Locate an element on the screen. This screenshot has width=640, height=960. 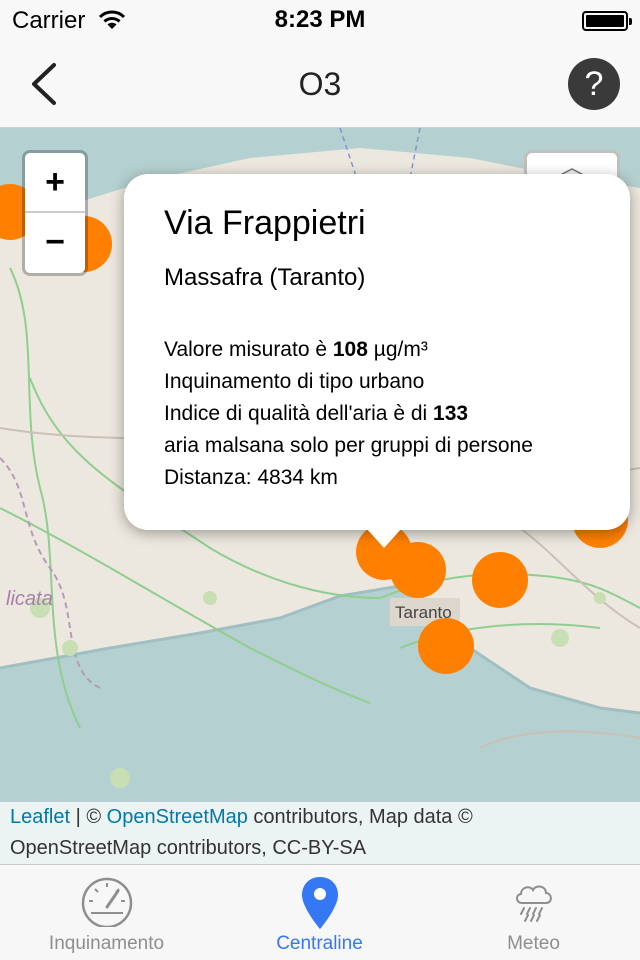
popup-subtitle: Massafra (Taranto) is located at coordinates (265, 277).